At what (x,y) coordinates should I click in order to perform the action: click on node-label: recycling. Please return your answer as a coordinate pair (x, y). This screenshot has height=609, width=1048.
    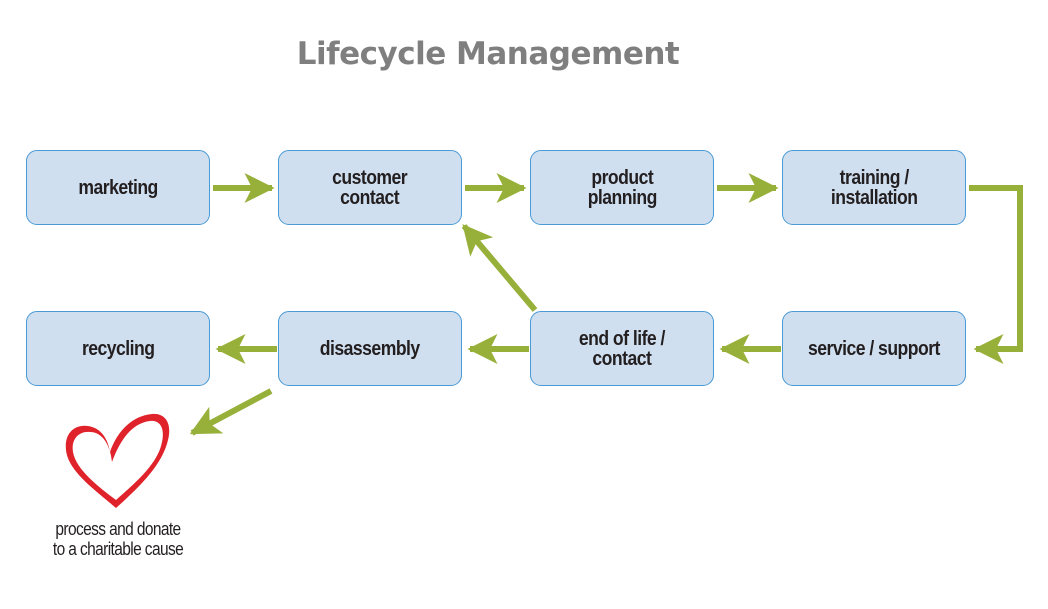
    Looking at the image, I should click on (118, 348).